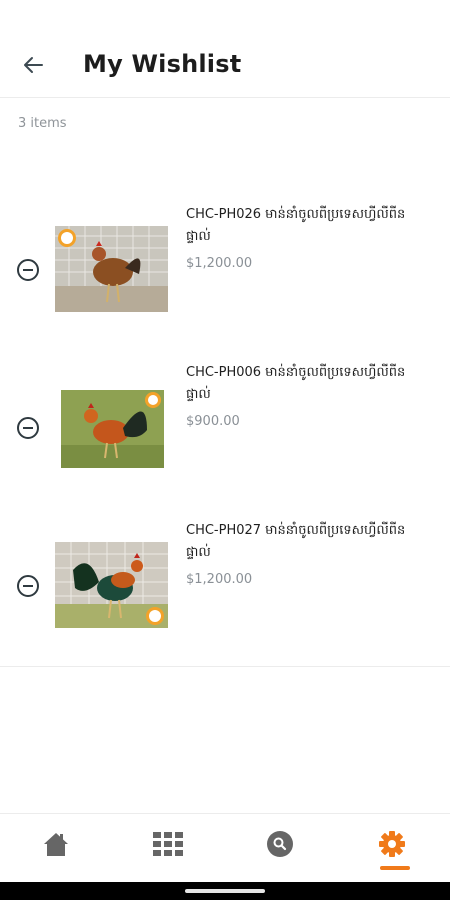 The height and width of the screenshot is (900, 450). I want to click on tab-categories, so click(168, 848).